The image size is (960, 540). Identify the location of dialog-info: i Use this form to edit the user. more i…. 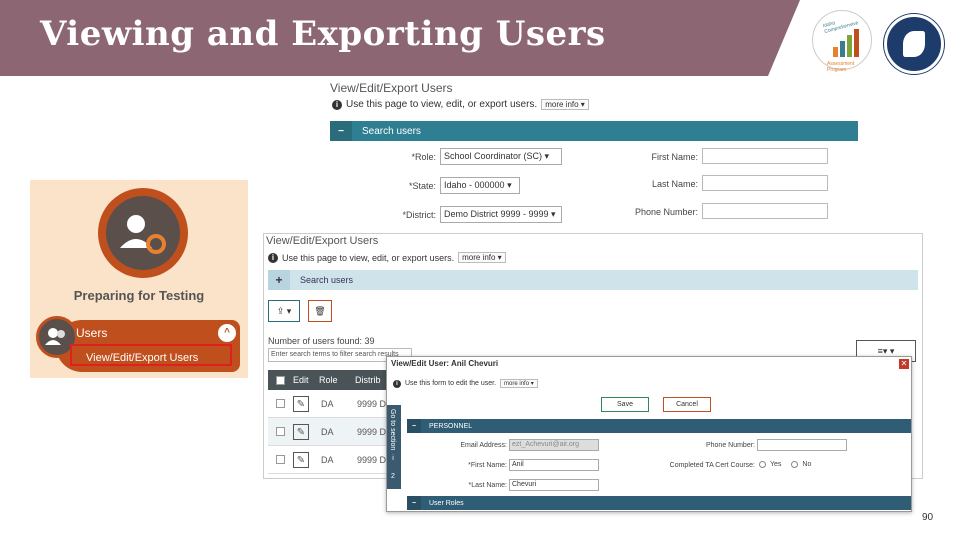
(465, 383).